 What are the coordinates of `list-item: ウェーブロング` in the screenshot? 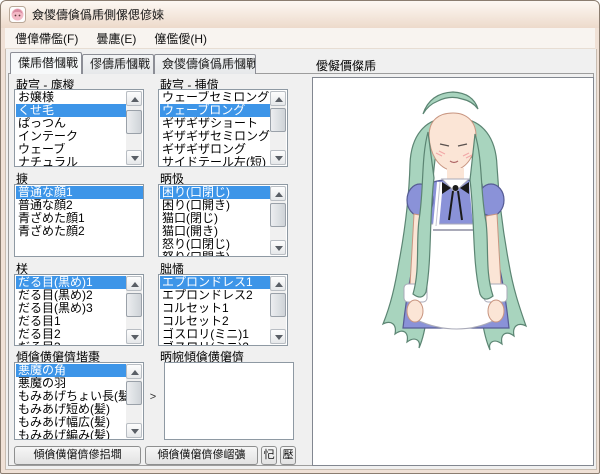 It's located at (215, 110).